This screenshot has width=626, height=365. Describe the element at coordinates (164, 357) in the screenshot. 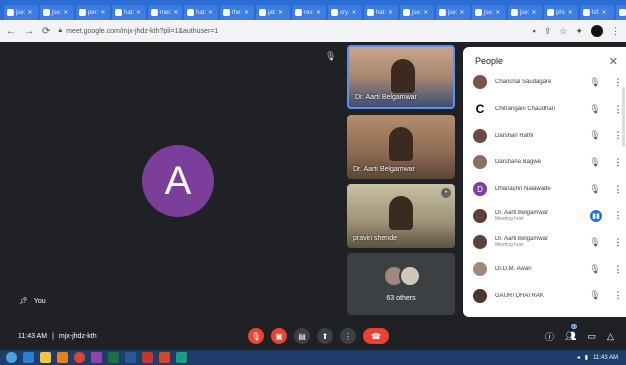

I see `powerpoint-icon` at that location.